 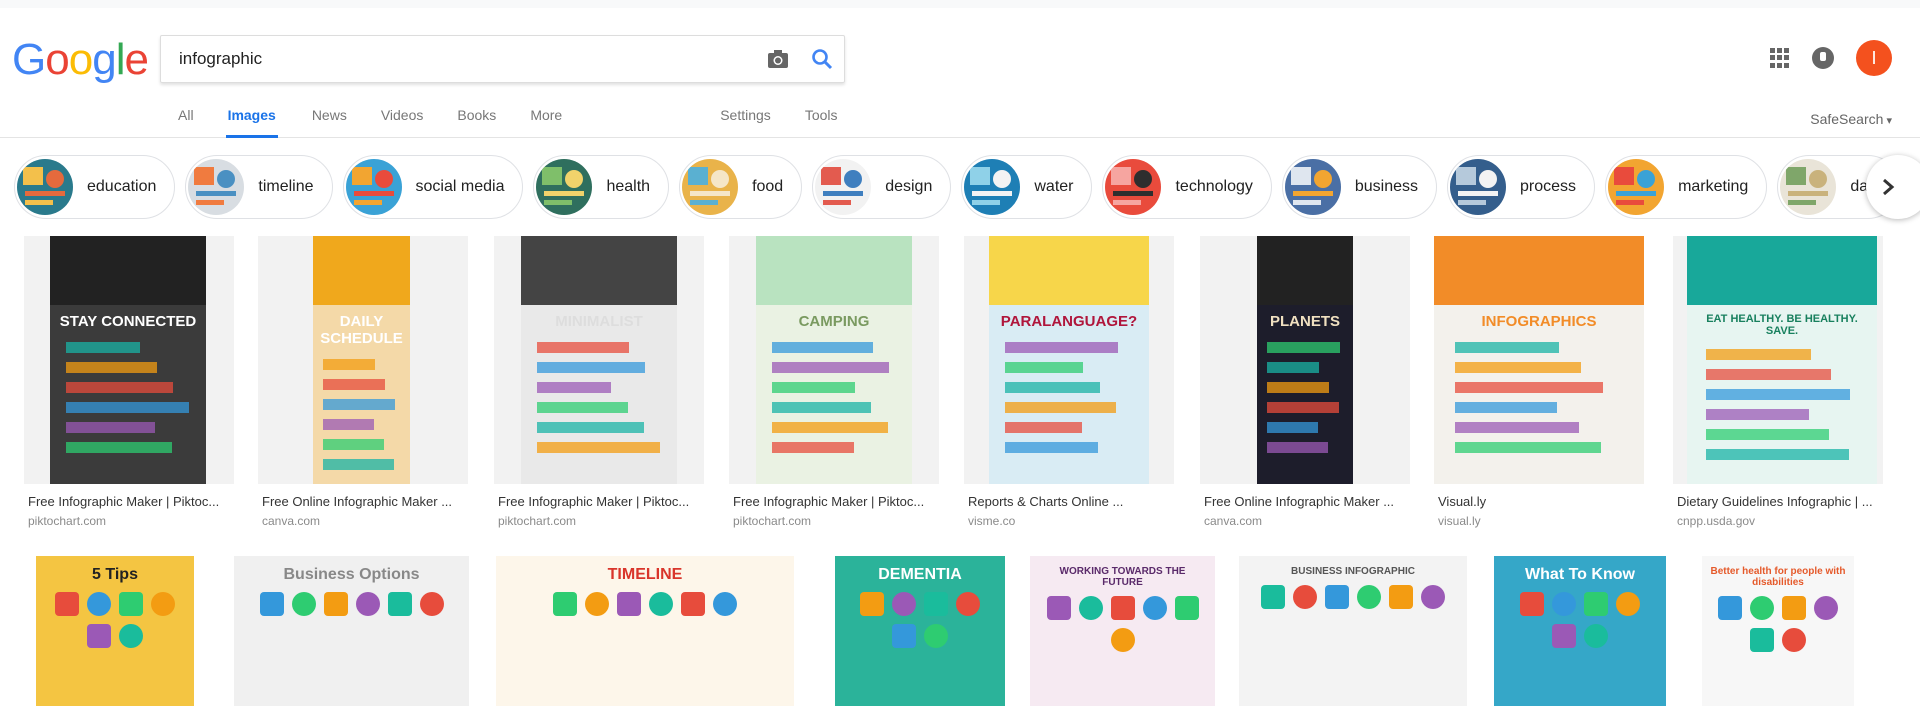 I want to click on image-result: BUSINESS INFOGRAPHIC, so click(x=1353, y=631).